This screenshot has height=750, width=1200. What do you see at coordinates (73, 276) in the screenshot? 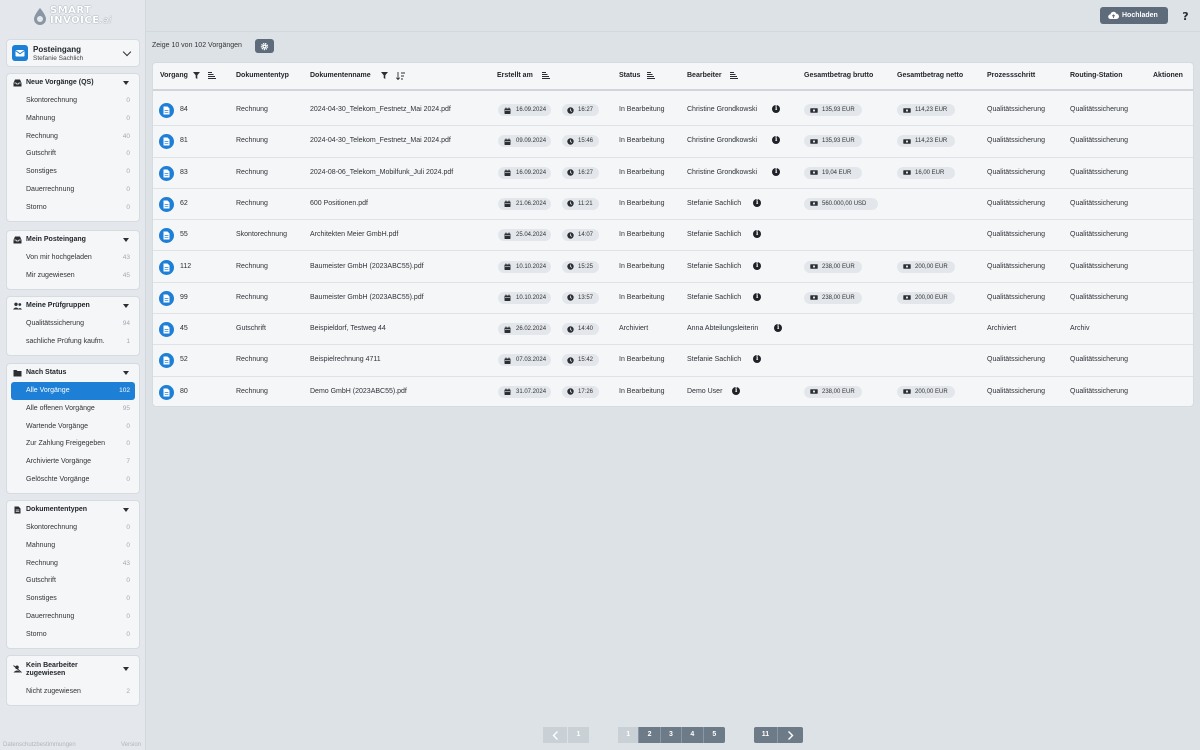
I see `sidebar-item: Mir zugewiesen 45` at bounding box center [73, 276].